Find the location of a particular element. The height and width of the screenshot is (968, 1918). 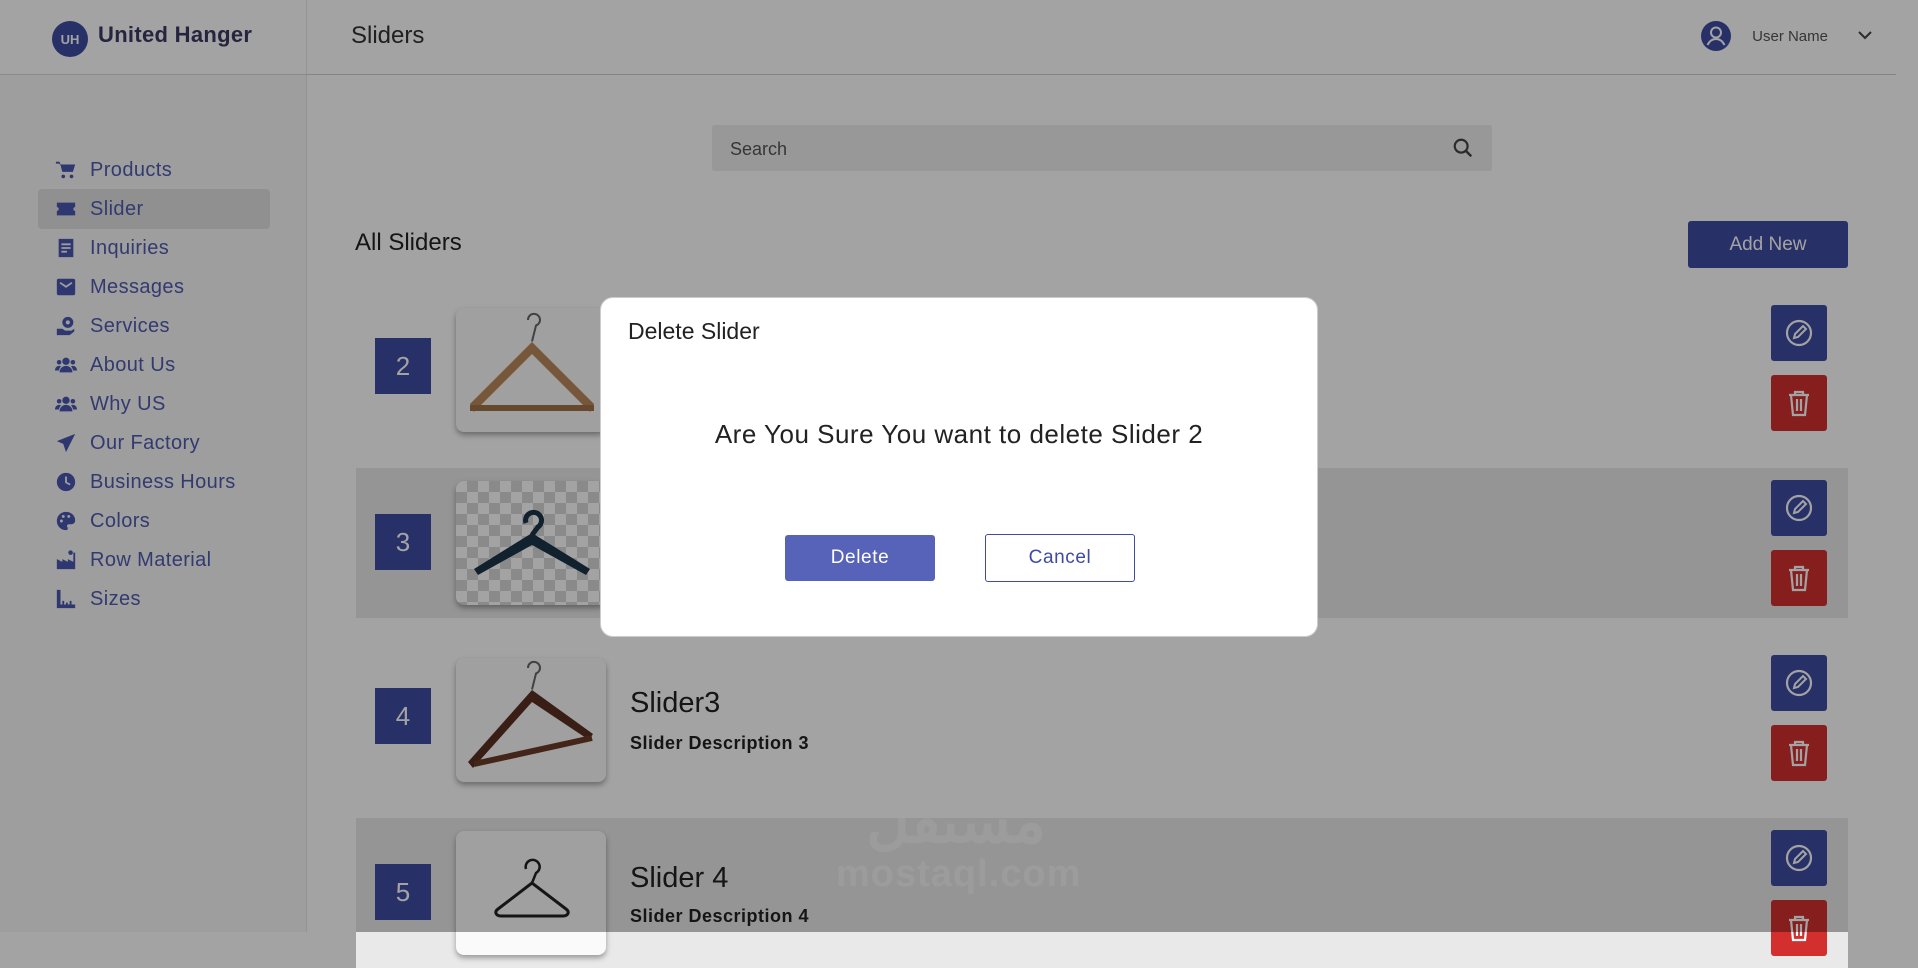

cancel-button: Cancel is located at coordinates (1060, 558).